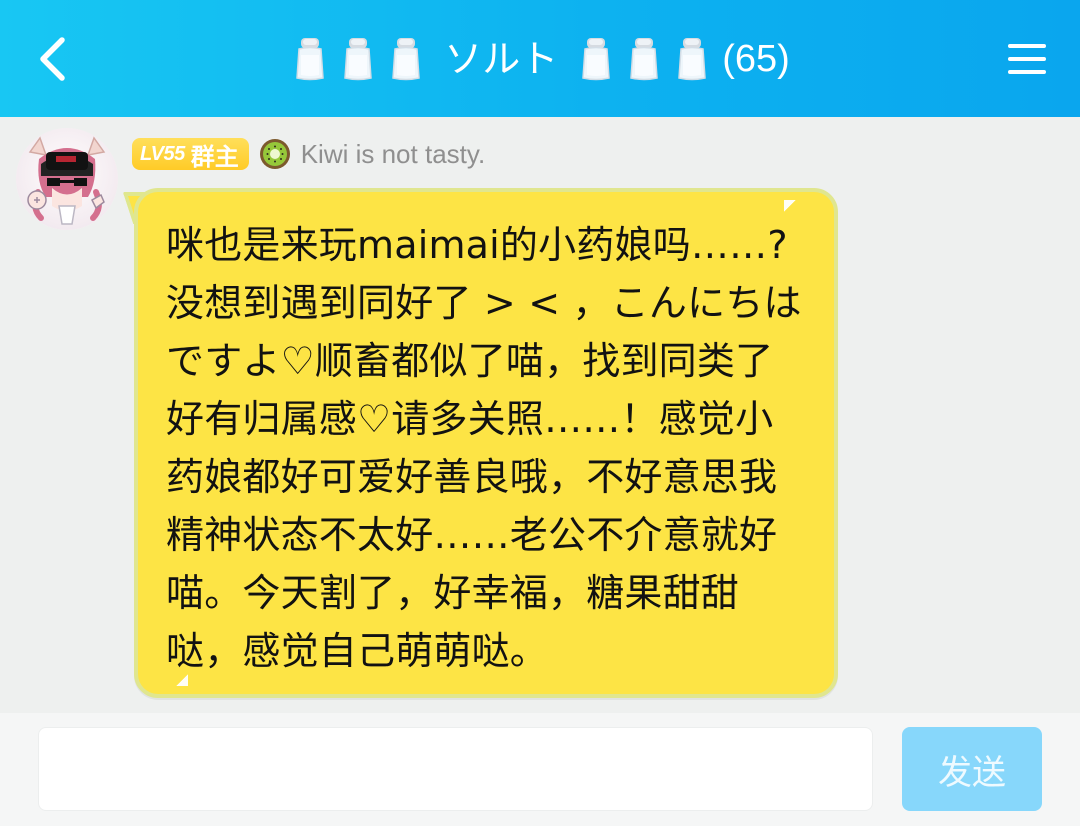 The width and height of the screenshot is (1080, 826). What do you see at coordinates (214, 156) in the screenshot?
I see `user-role: 群主` at bounding box center [214, 156].